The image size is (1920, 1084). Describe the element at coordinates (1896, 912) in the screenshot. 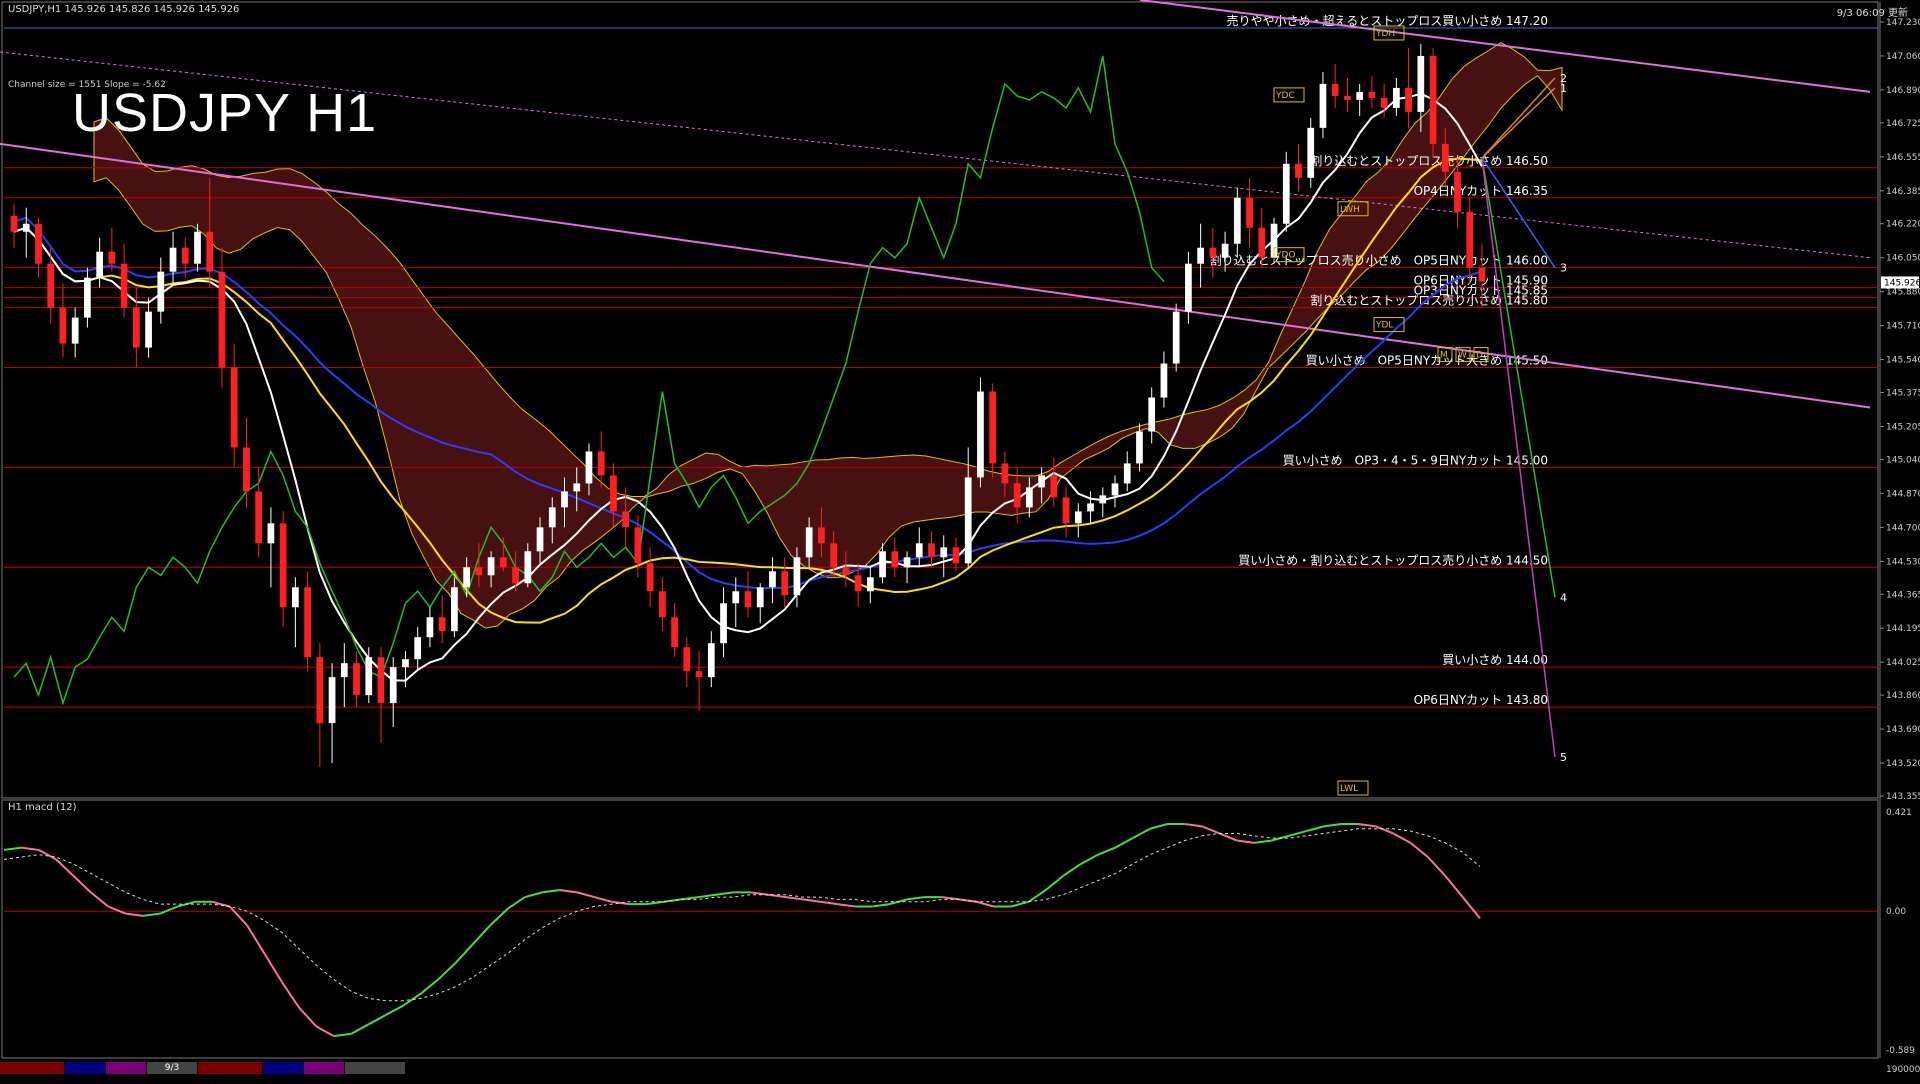

I see `macd-tick-label: 0.00` at that location.